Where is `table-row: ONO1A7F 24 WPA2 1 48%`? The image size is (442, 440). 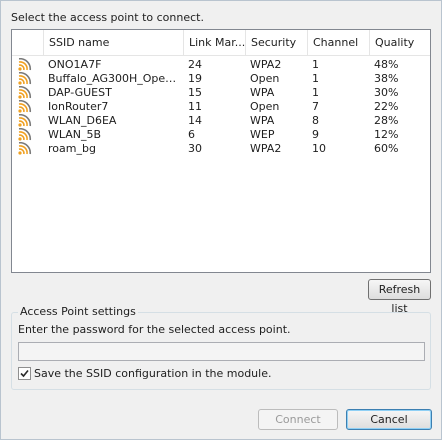
table-row: ONO1A7F 24 WPA2 1 48% is located at coordinates (221, 65).